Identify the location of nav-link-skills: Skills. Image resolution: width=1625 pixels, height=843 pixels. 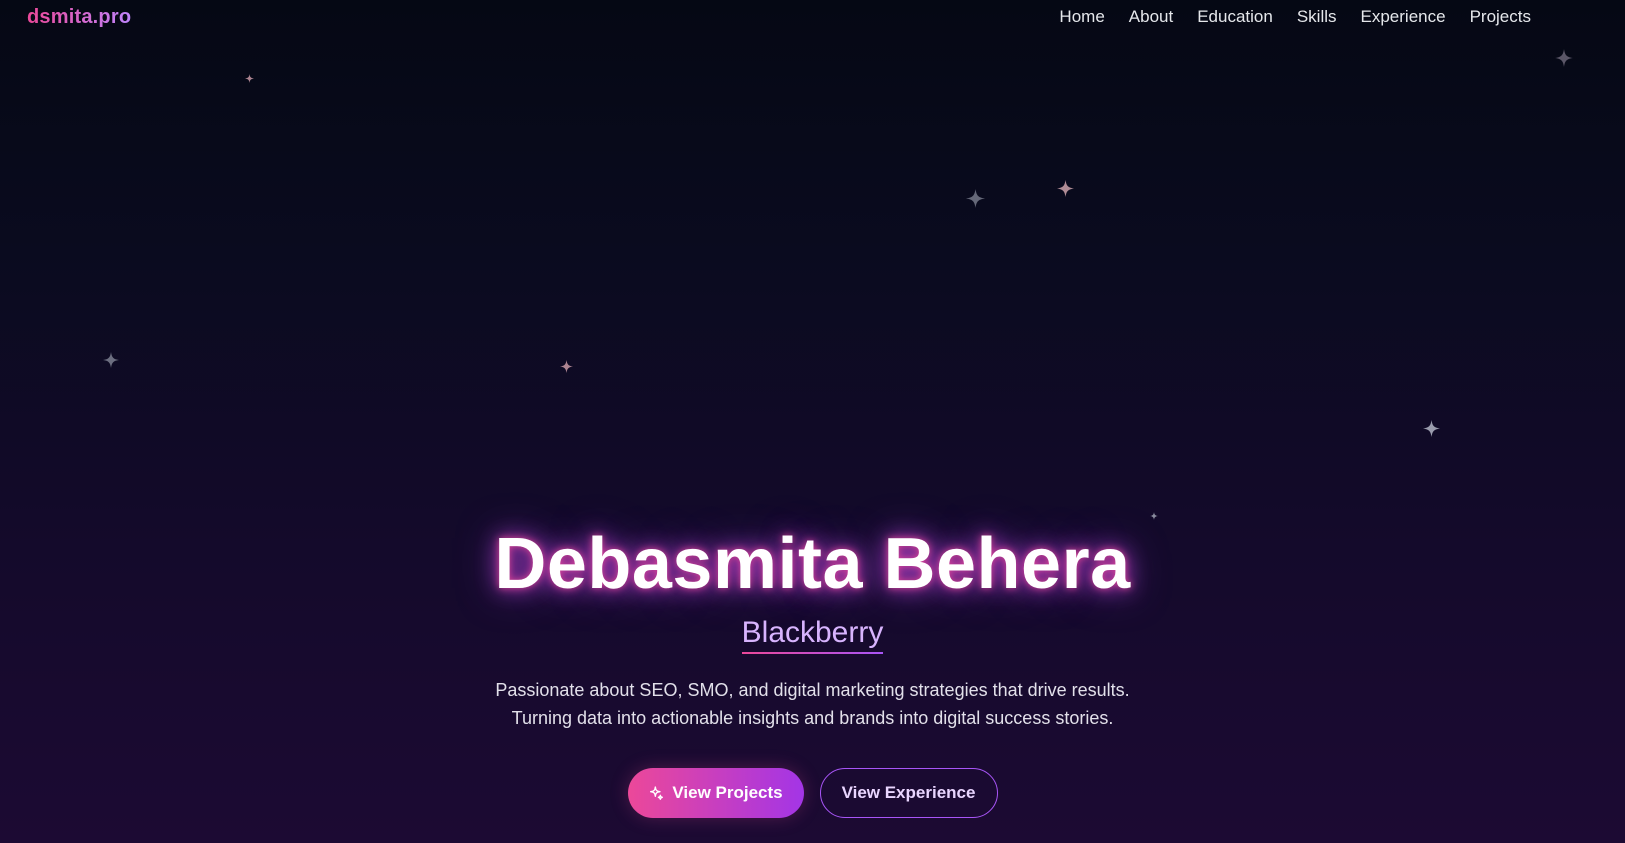
(1317, 17).